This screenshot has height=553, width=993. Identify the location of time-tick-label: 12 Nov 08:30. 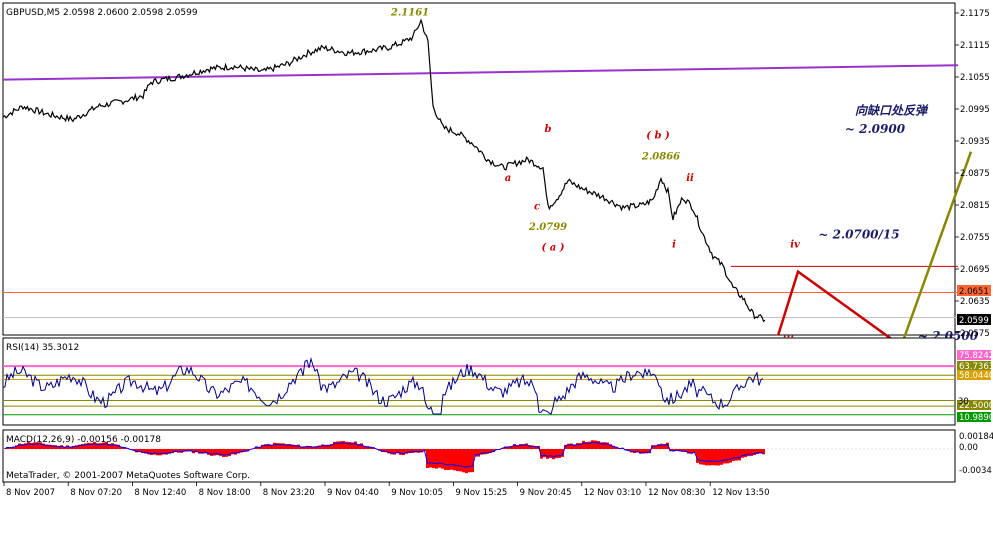
(676, 493).